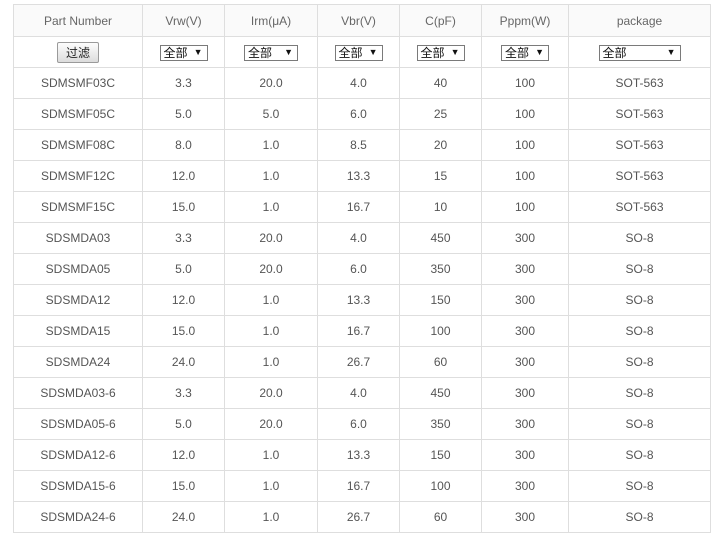  Describe the element at coordinates (183, 145) in the screenshot. I see `vrw-cell: 8.0` at that location.